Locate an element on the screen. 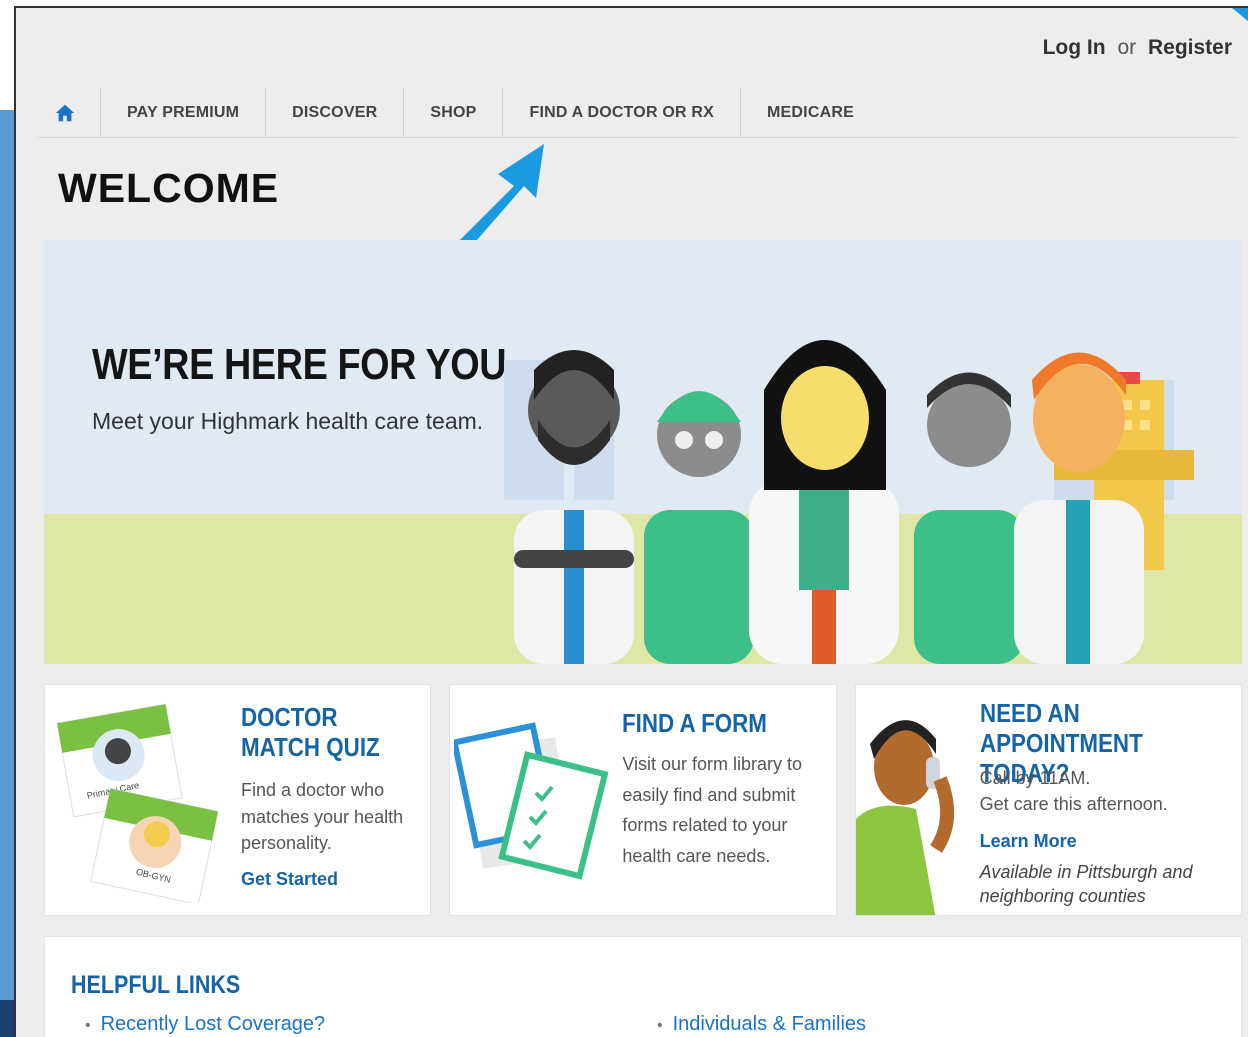 The width and height of the screenshot is (1248, 1037). card-title-line: NEED AN is located at coordinates (1029, 713).